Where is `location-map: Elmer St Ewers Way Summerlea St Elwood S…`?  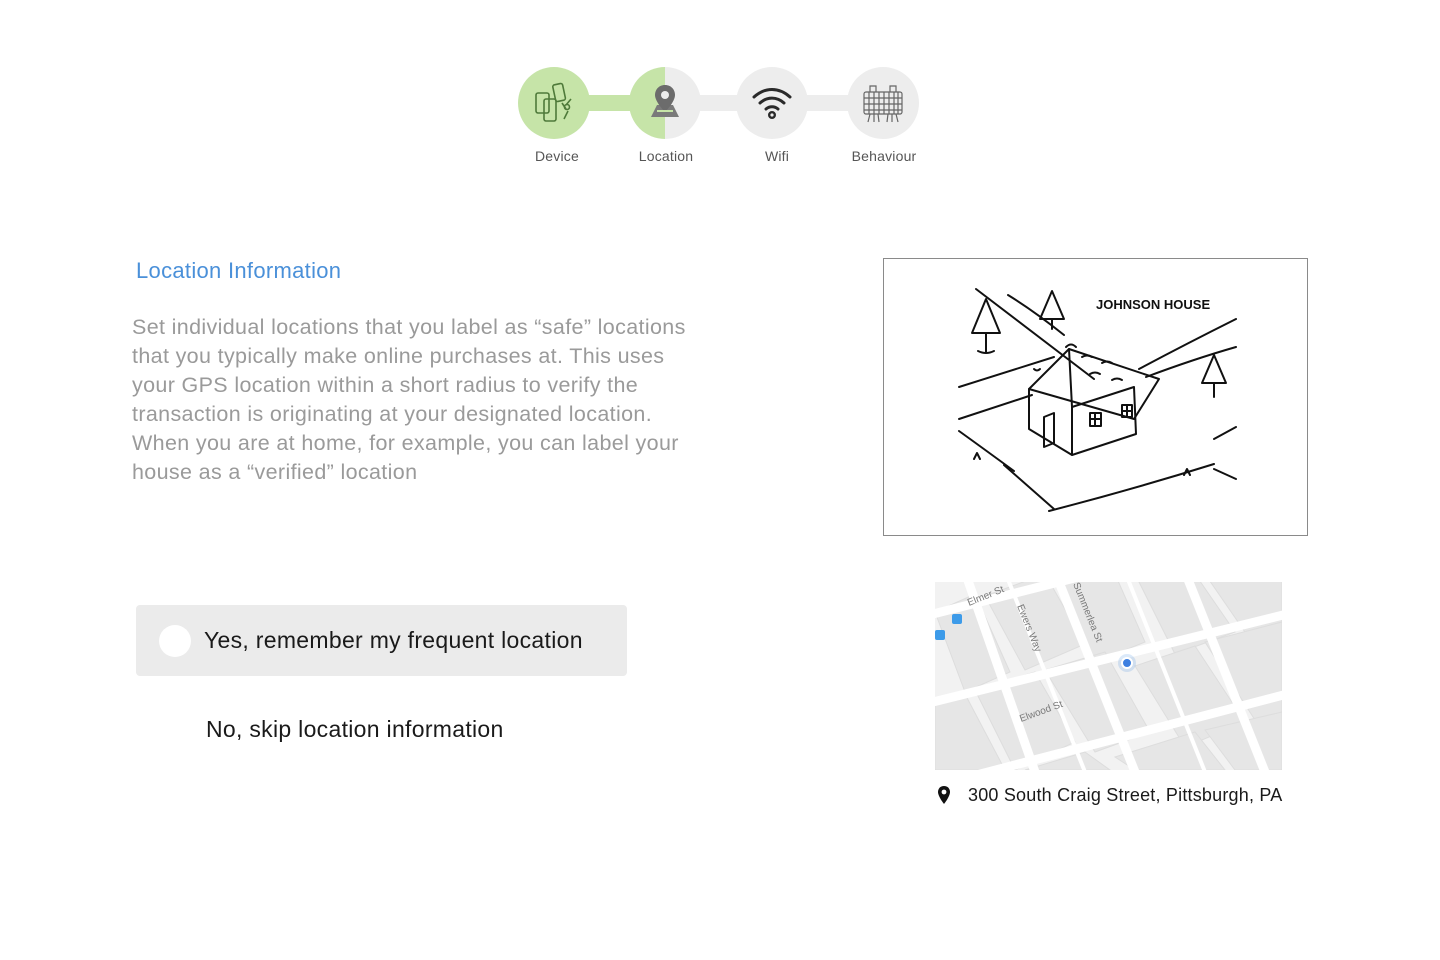
location-map: Elmer St Ewers Way Summerlea St Elwood S… is located at coordinates (1108, 676).